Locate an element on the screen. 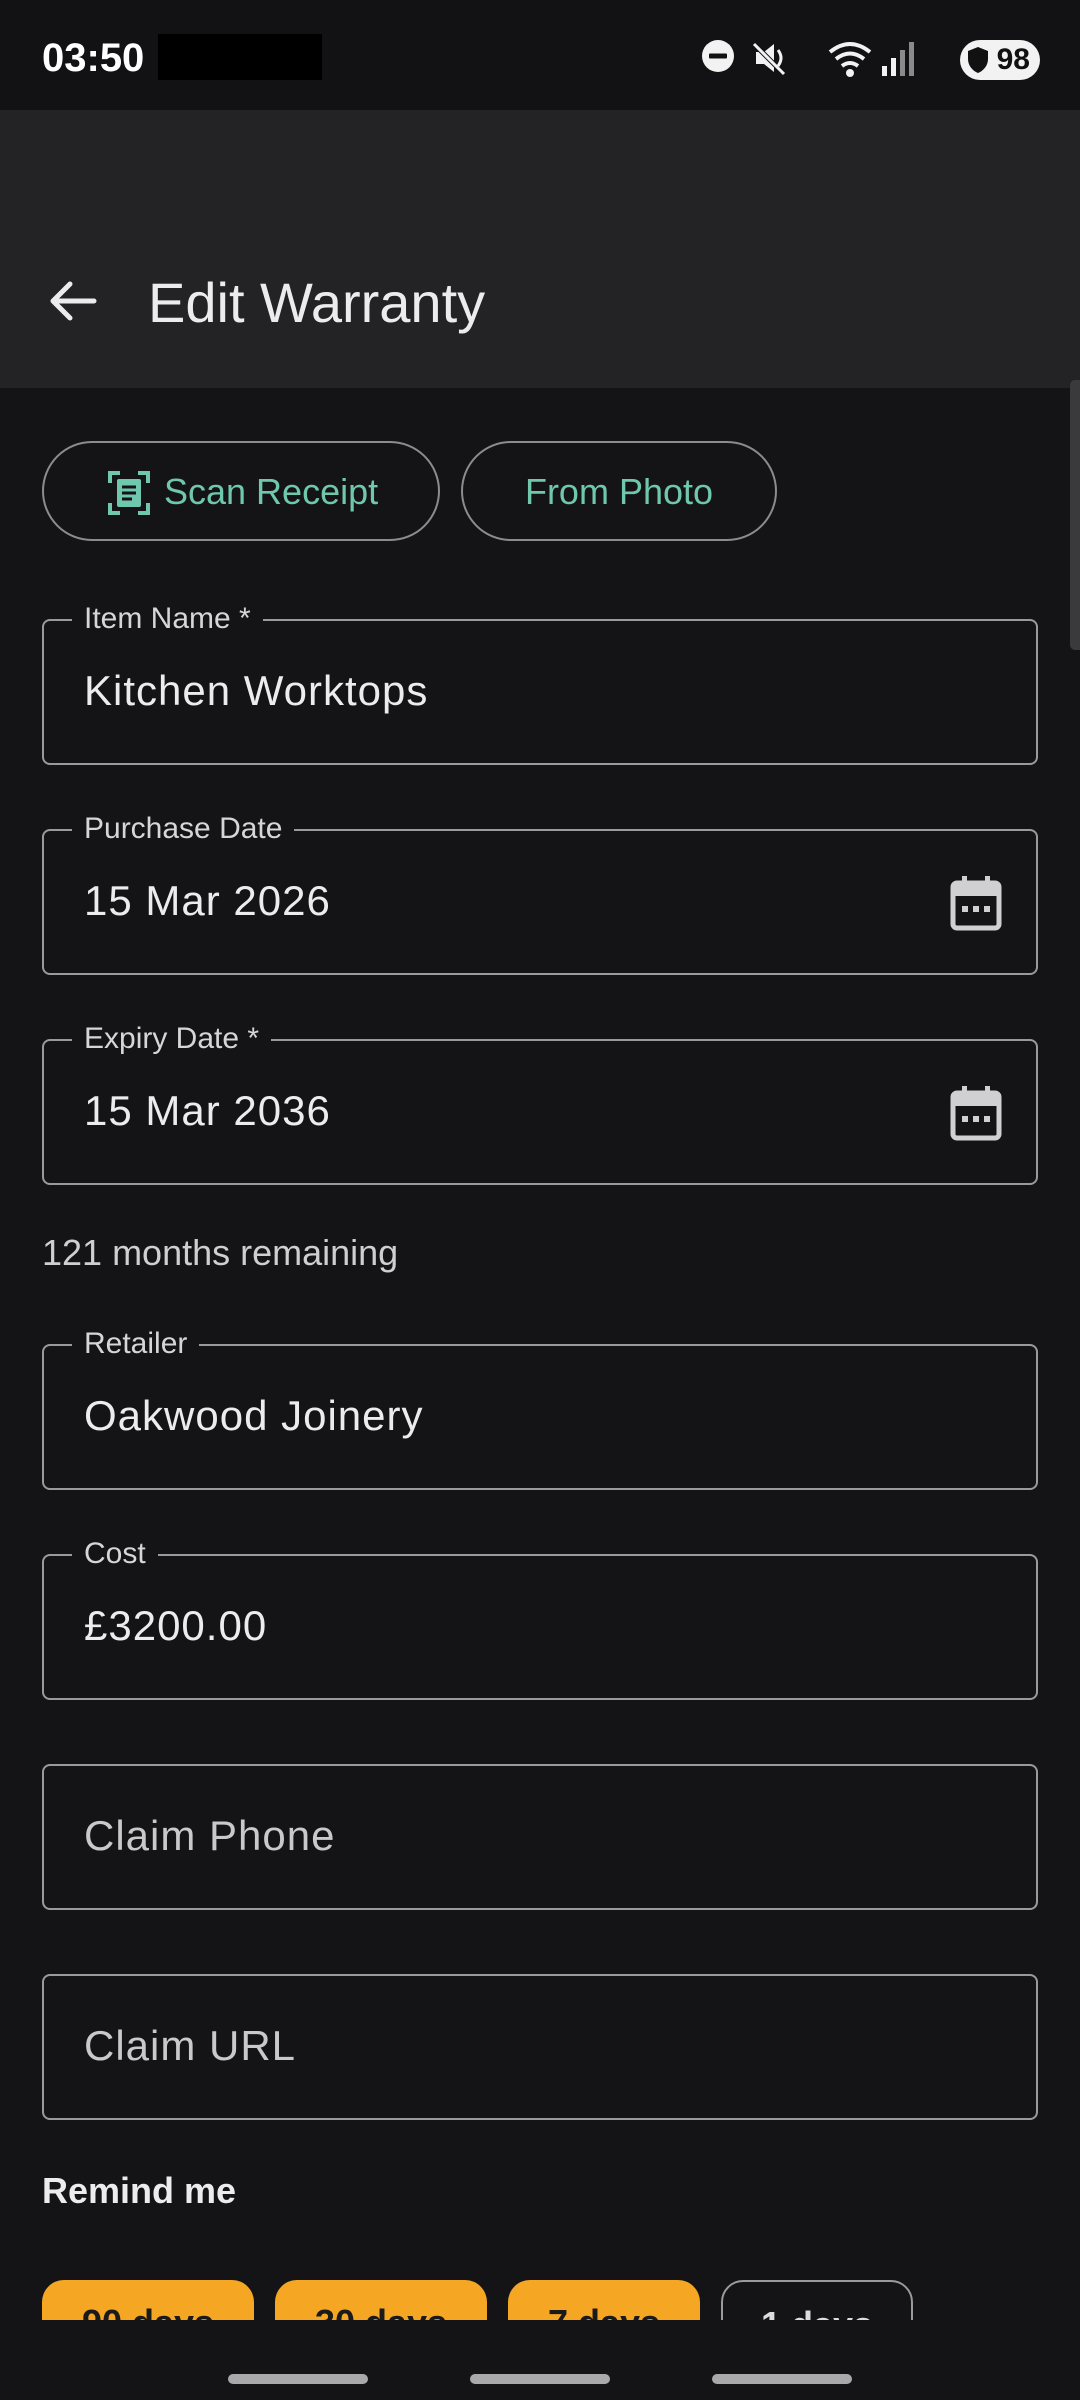 Image resolution: width=1080 pixels, height=2400 pixels. from-photo-button: From Photo is located at coordinates (619, 491).